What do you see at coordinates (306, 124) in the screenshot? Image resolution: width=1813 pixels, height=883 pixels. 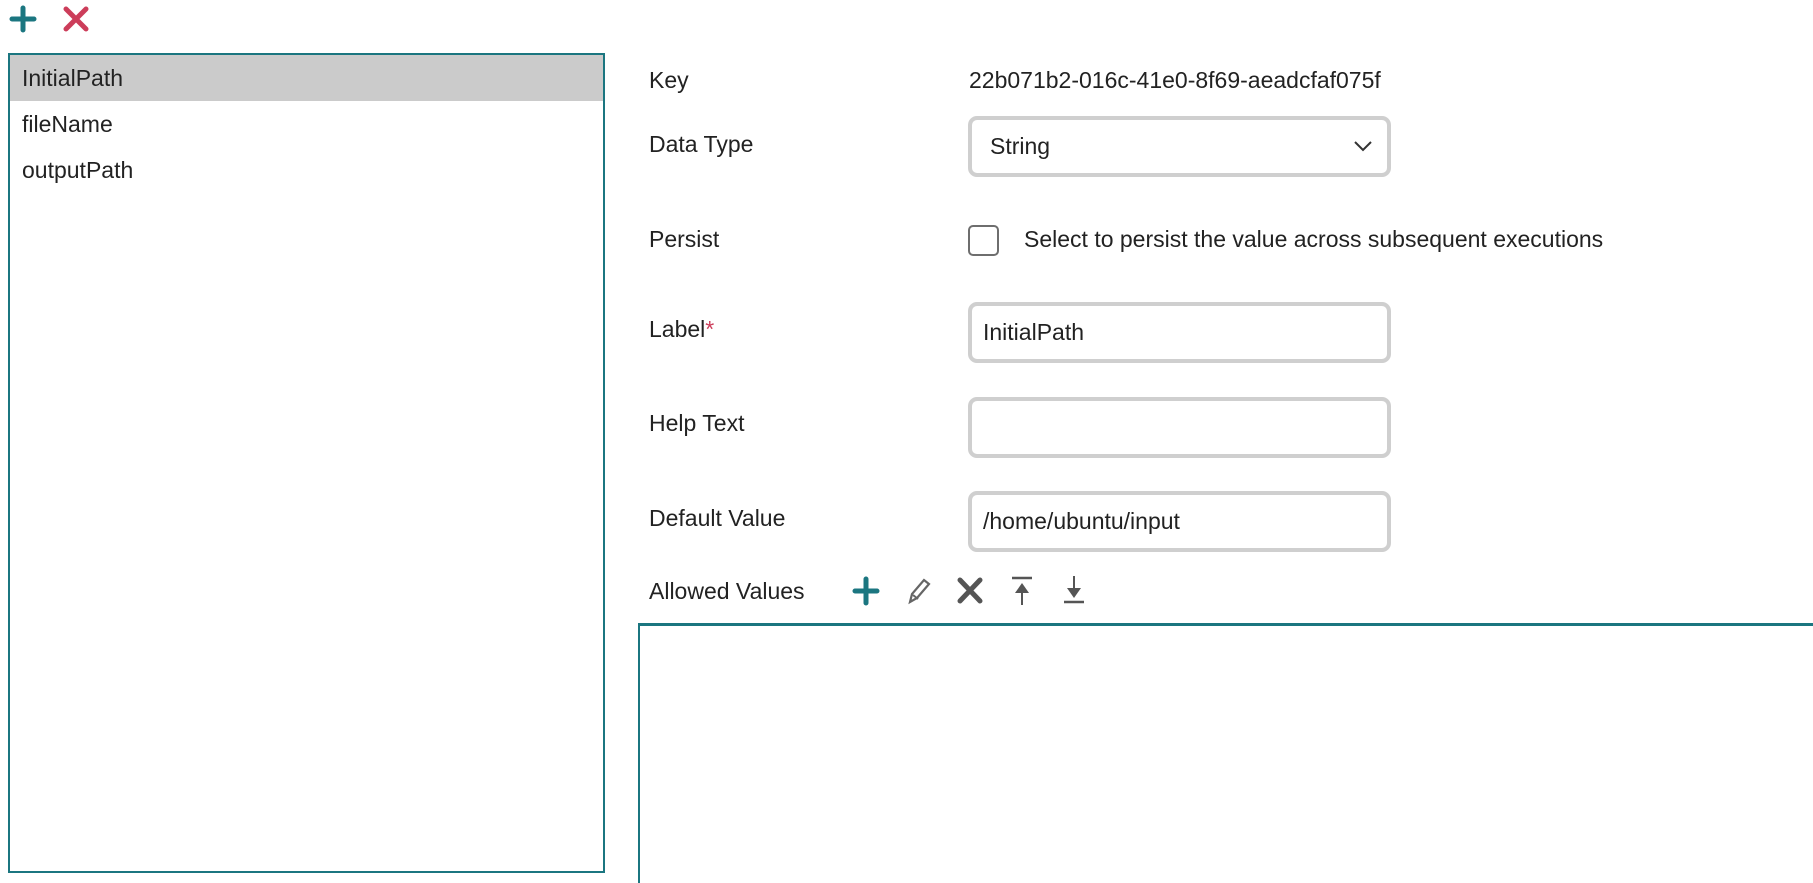 I see `variable-list-item: fileName` at bounding box center [306, 124].